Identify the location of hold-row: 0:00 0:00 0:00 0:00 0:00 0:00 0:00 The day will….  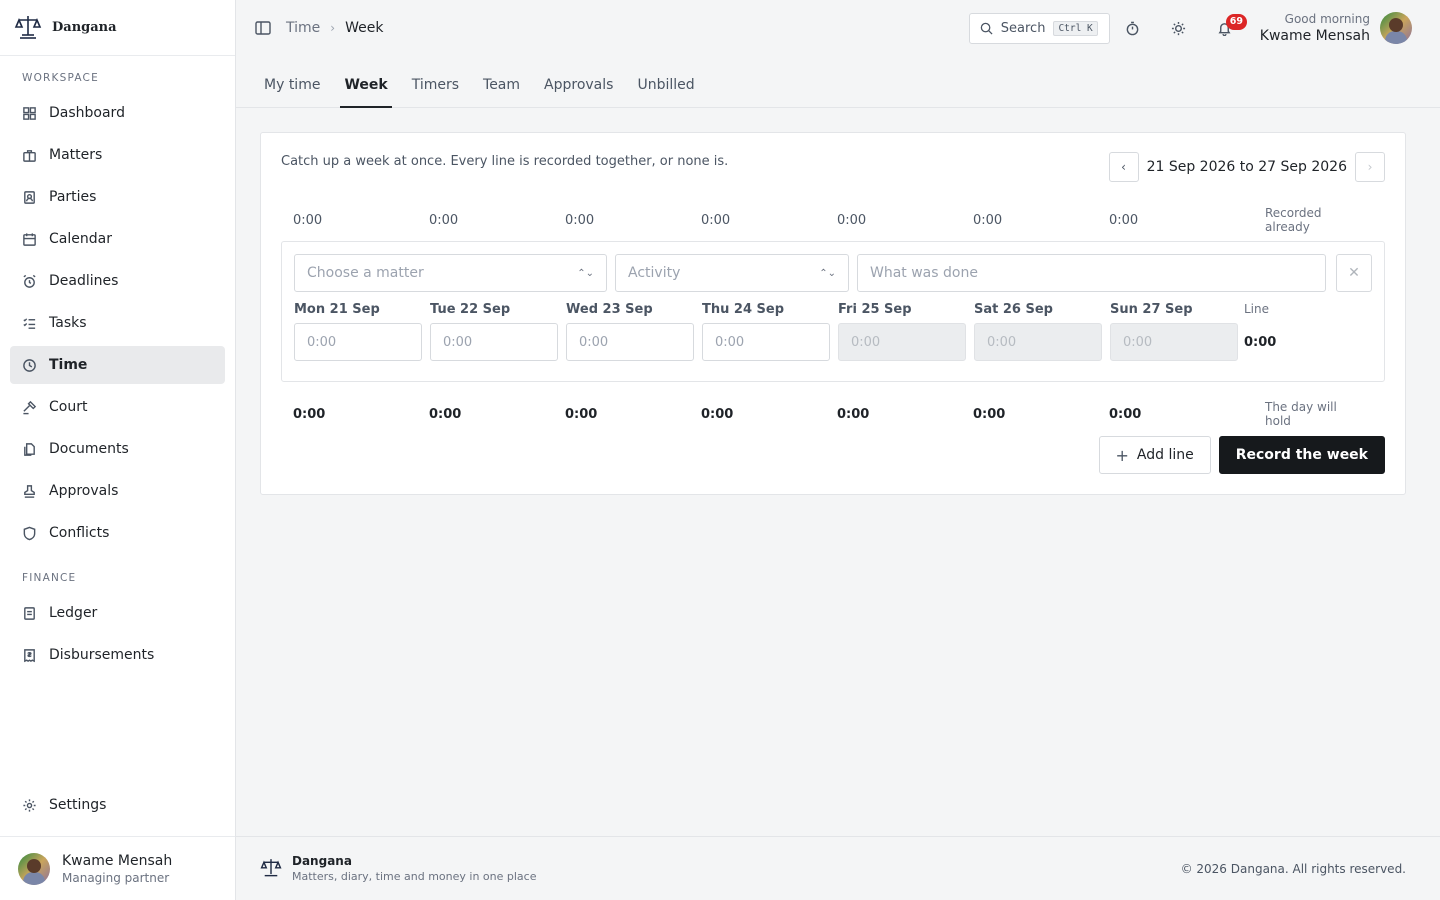
(829, 414).